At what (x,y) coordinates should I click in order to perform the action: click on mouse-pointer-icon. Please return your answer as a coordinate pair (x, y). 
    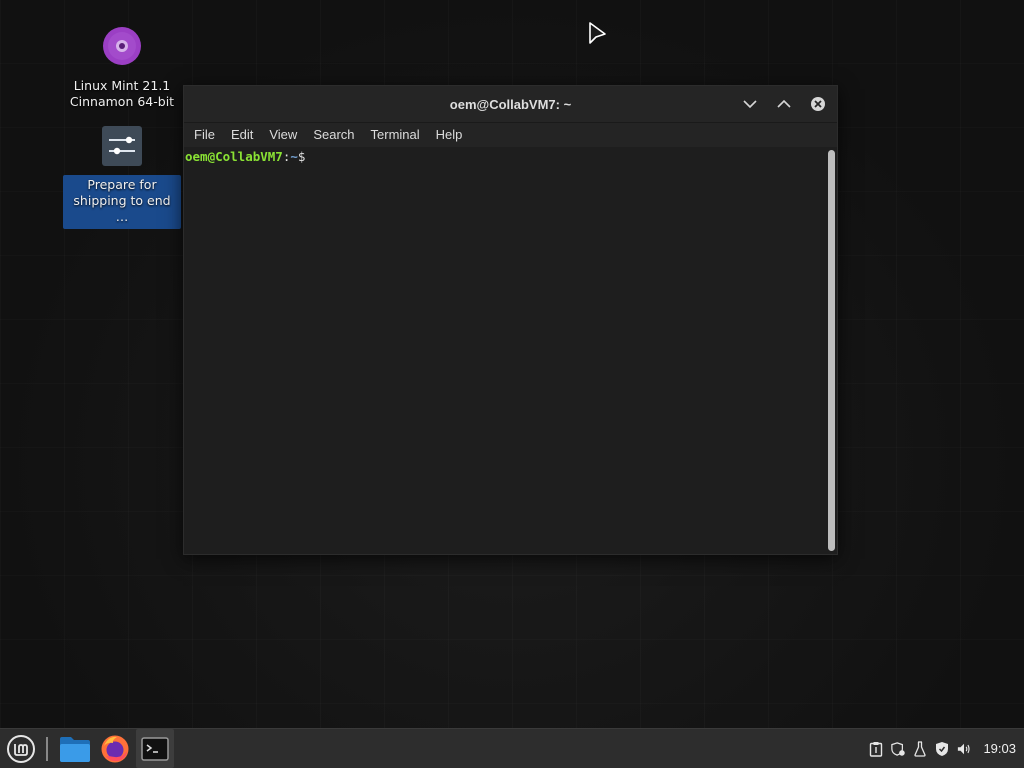
    Looking at the image, I should click on (598, 35).